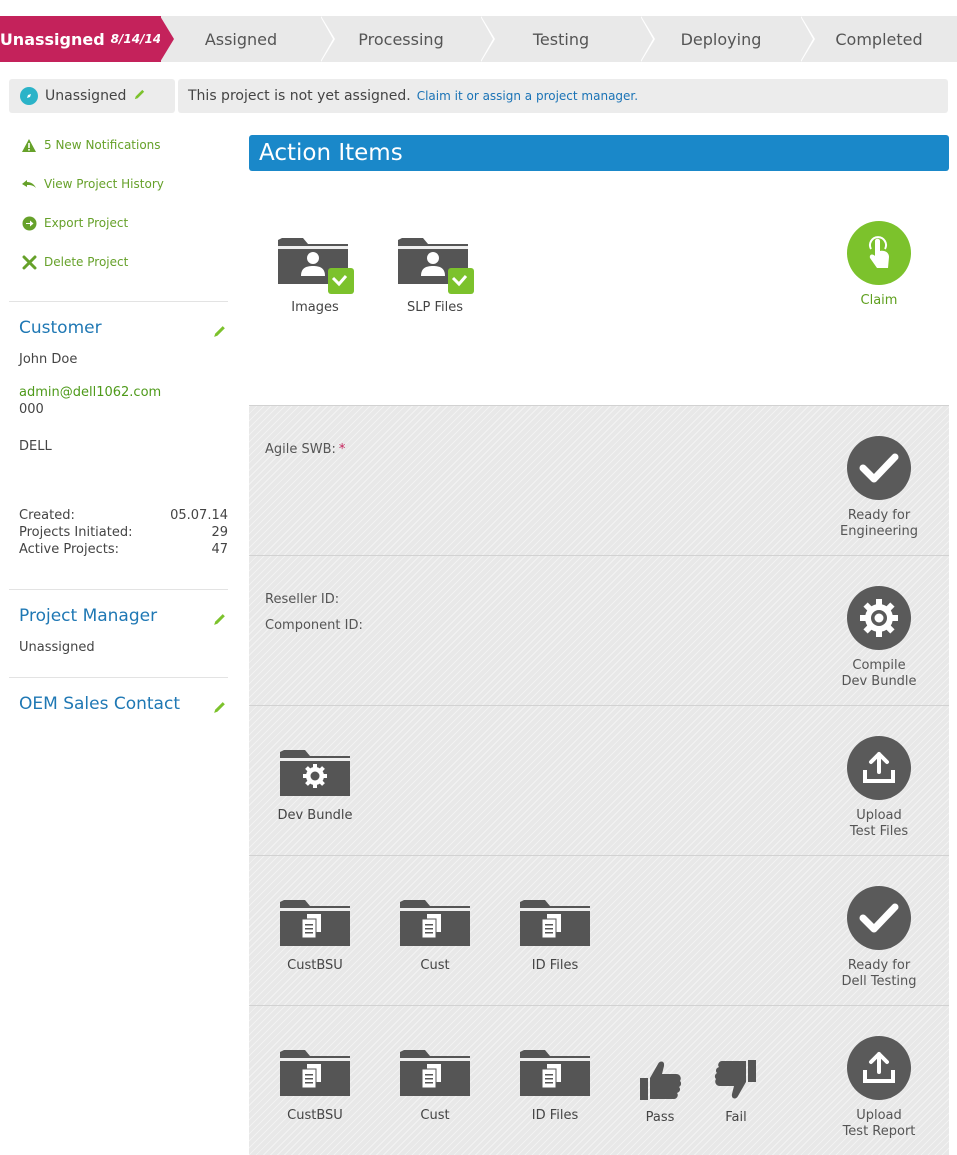 The height and width of the screenshot is (1155, 957). I want to click on step-unassigned: Unassigned 8/14/14, so click(87, 39).